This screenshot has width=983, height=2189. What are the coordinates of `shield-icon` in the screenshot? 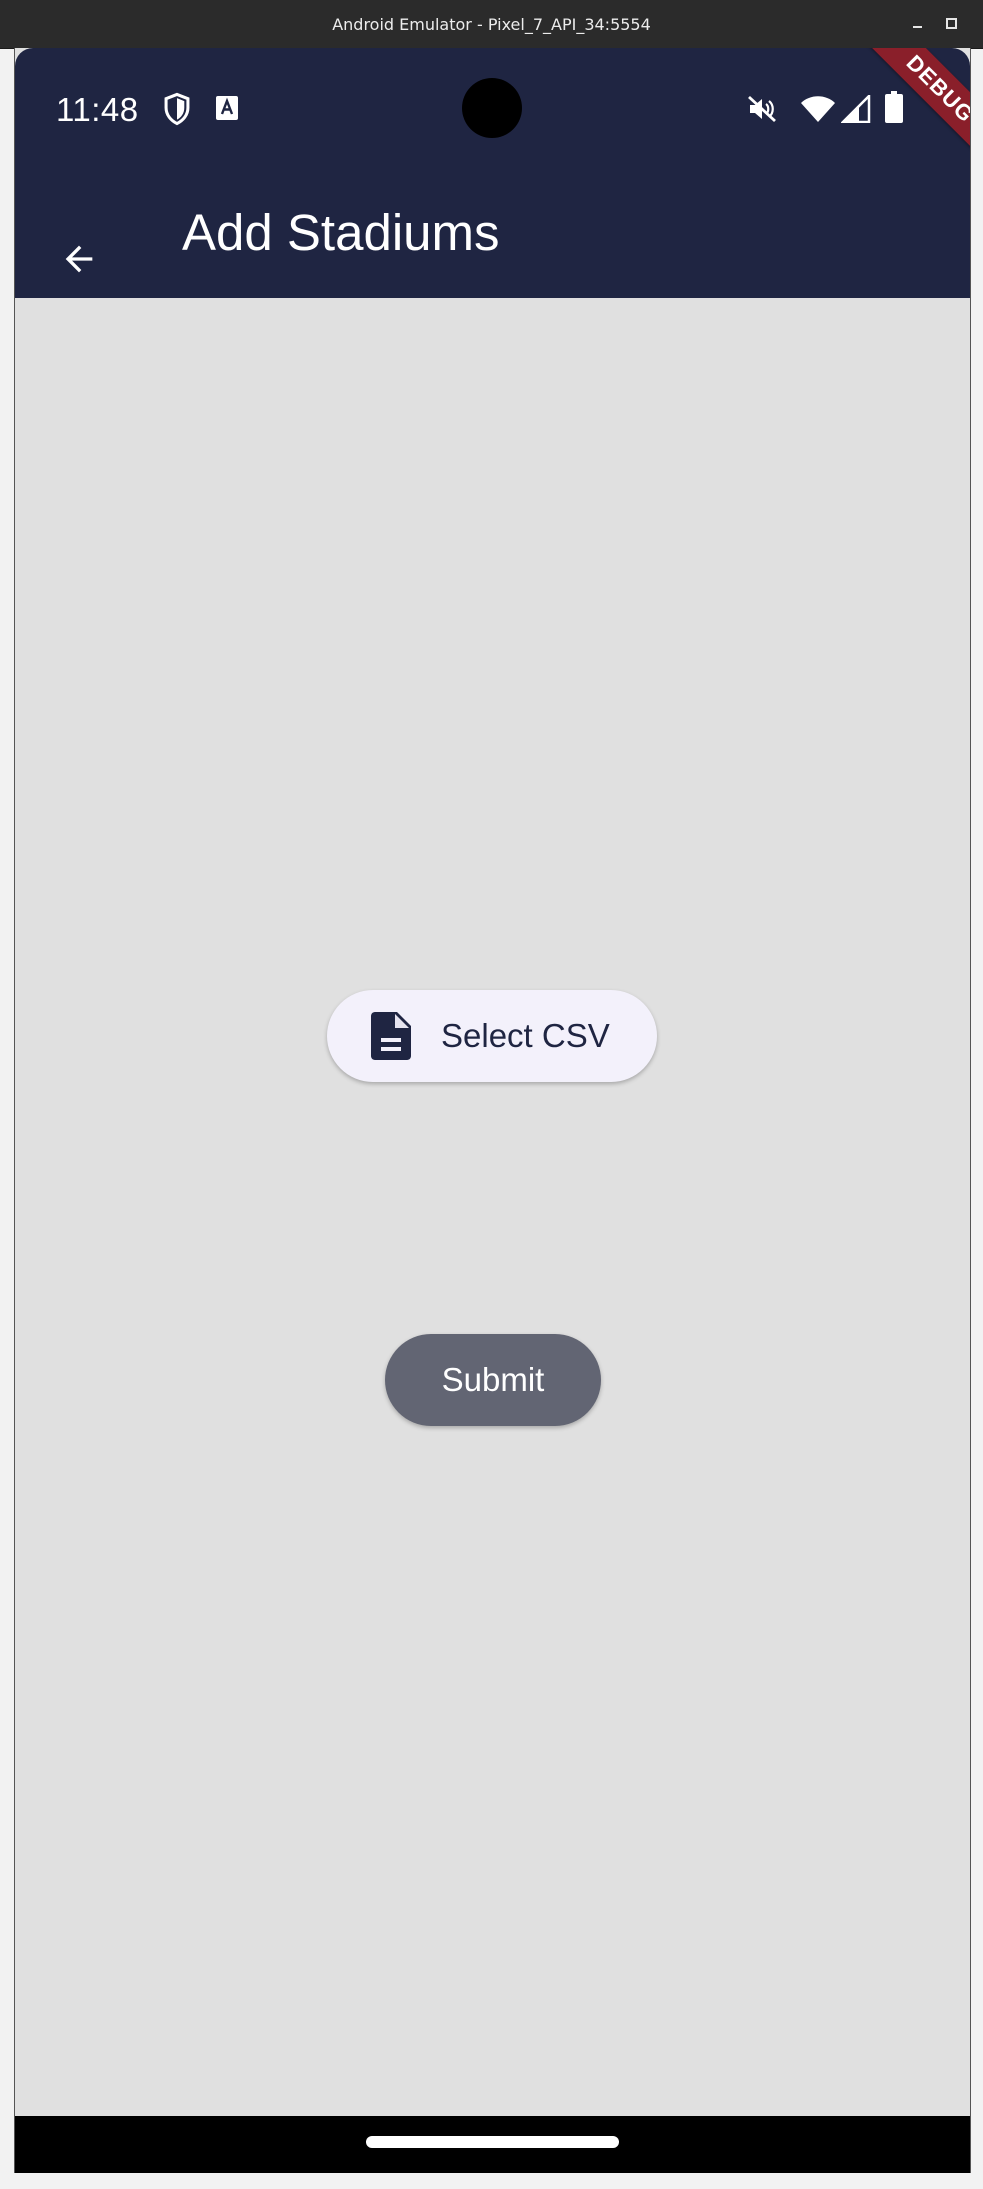 It's located at (177, 109).